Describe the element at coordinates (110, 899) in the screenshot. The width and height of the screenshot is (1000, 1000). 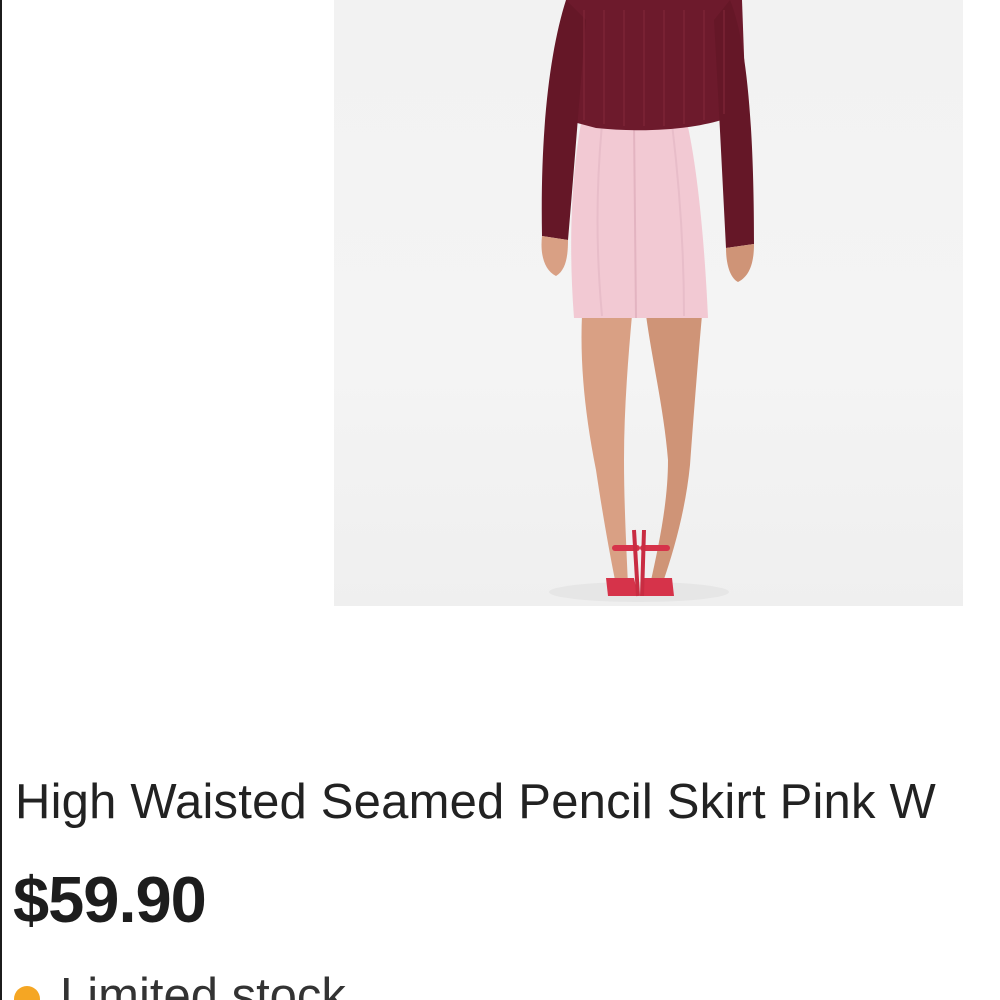
I see `product-price: $59.90` at that location.